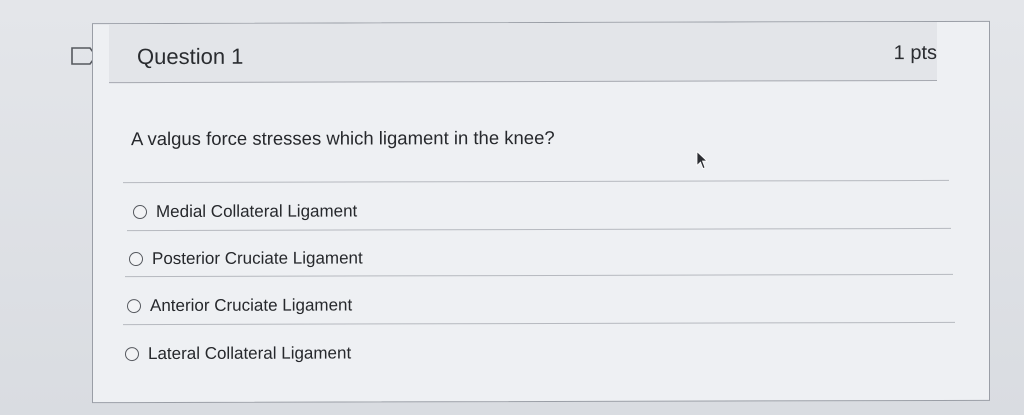 The image size is (1024, 415). I want to click on answer-label: Lateral Collateral Ligament, so click(250, 353).